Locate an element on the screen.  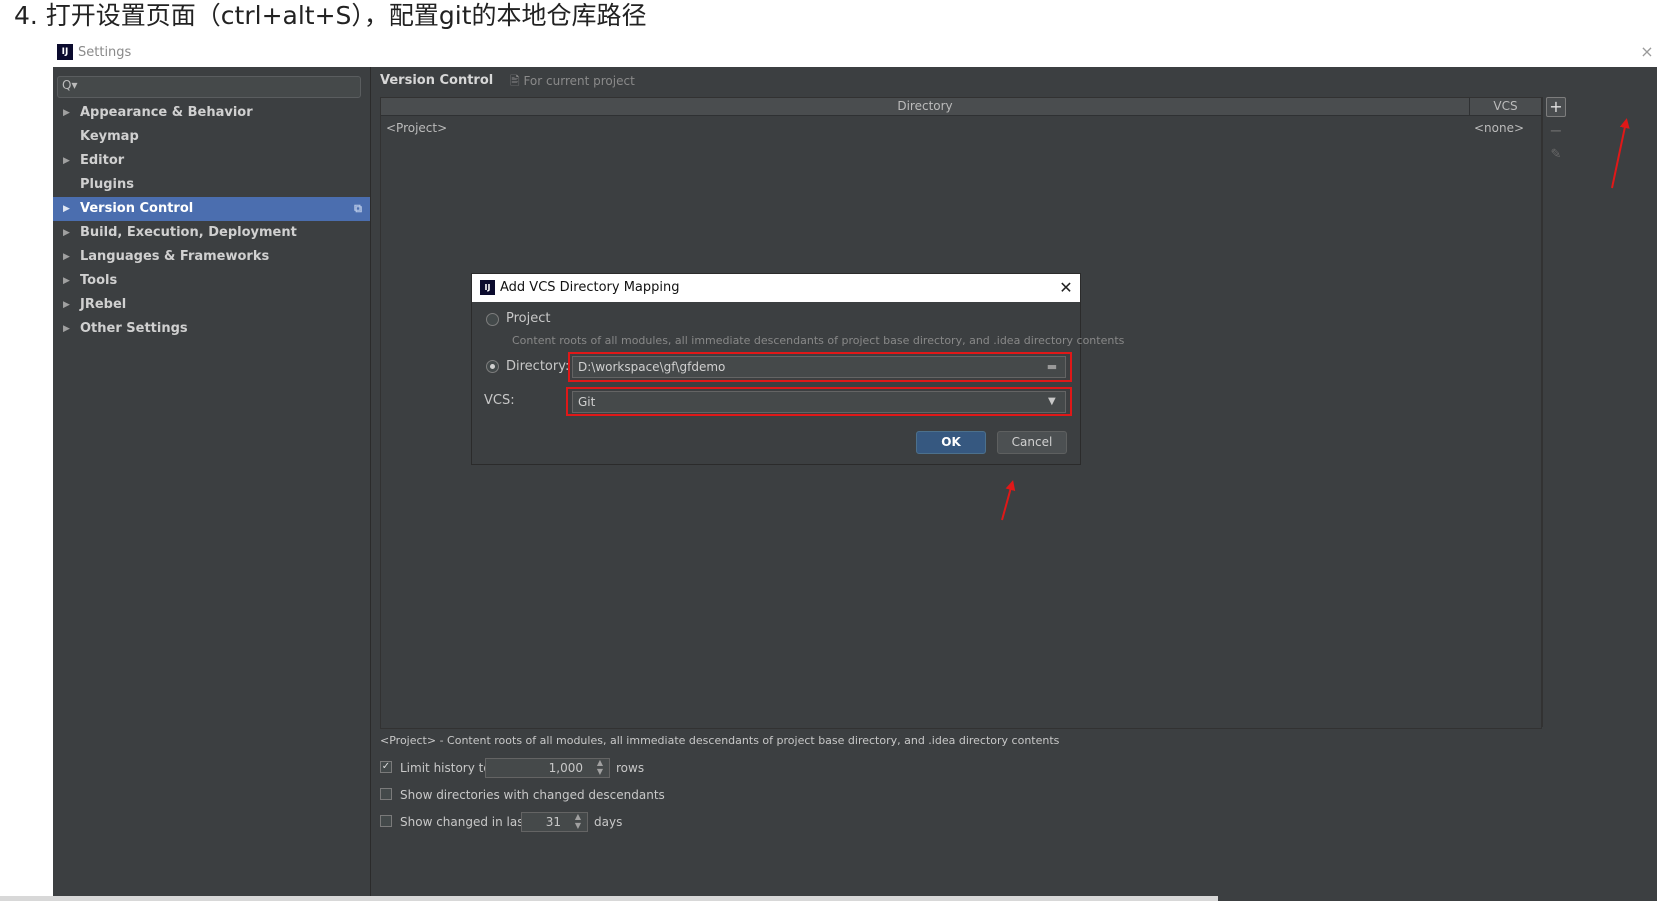
annotation-arrow-ok is located at coordinates (1008, 500).